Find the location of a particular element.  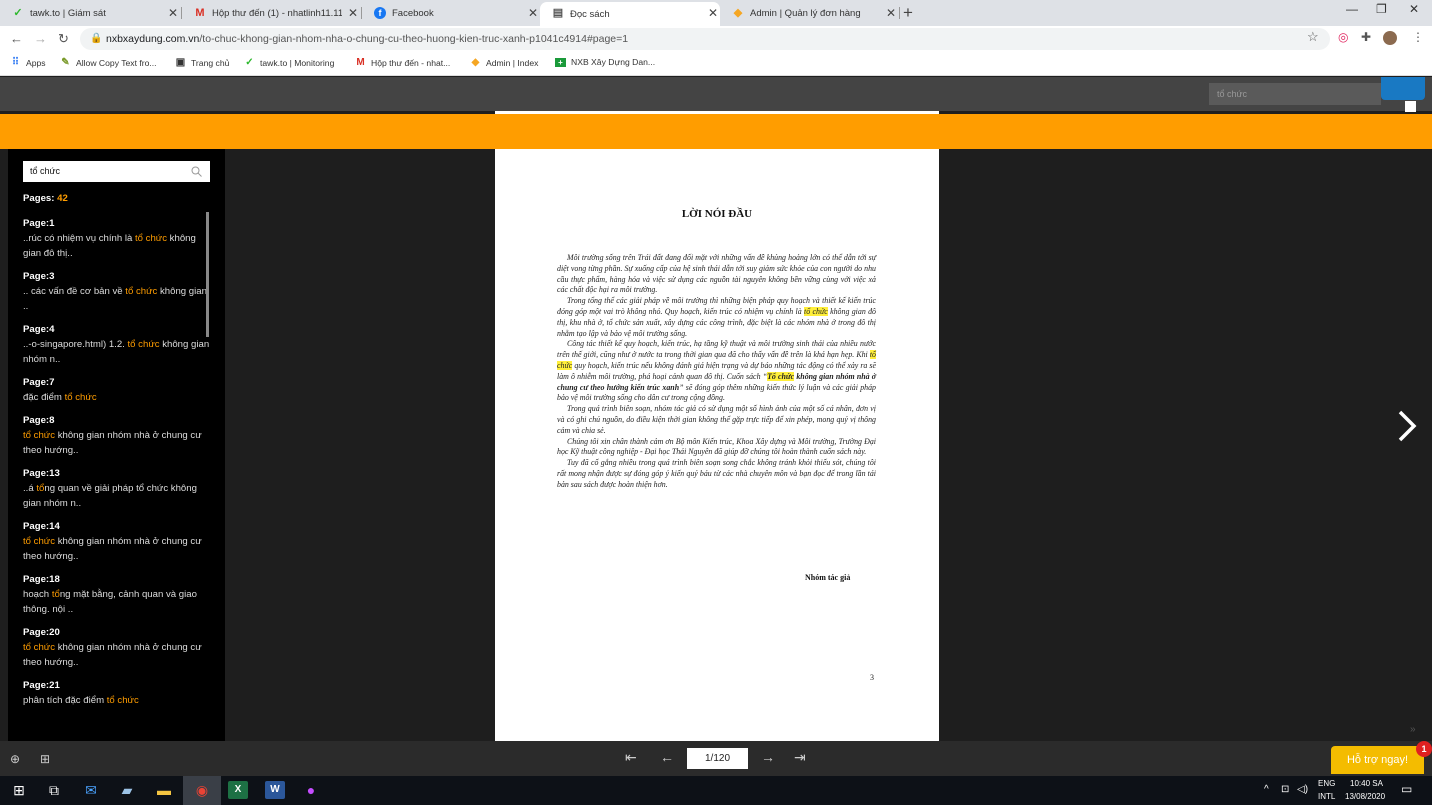

result-snippet: phân tích đặc điểm tổ chức is located at coordinates (81, 700).